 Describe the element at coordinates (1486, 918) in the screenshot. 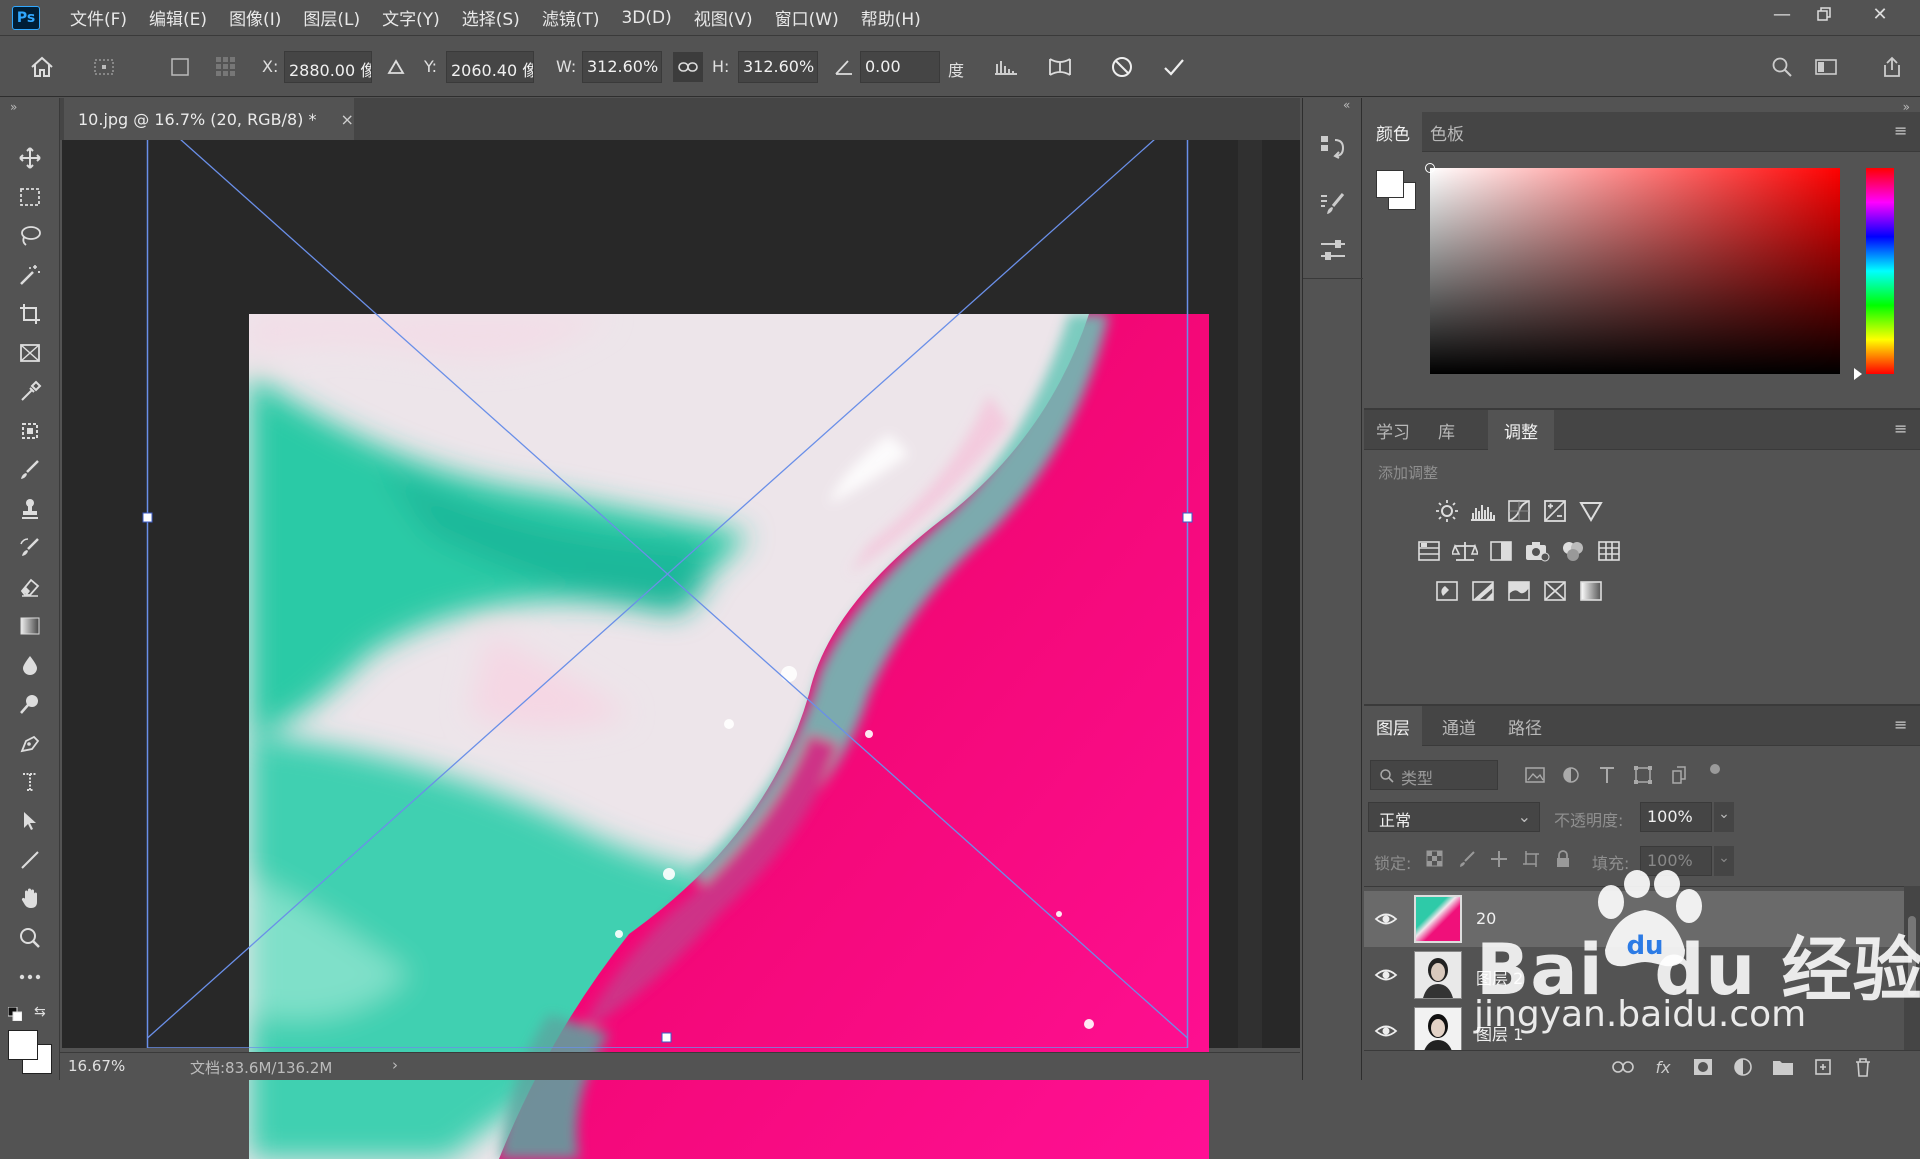

I see `layer-name: 20` at that location.